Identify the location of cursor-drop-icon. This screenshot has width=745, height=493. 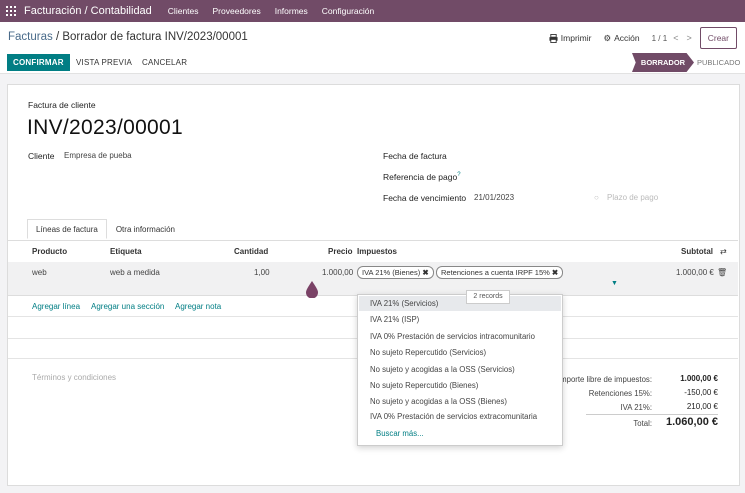
(312, 289).